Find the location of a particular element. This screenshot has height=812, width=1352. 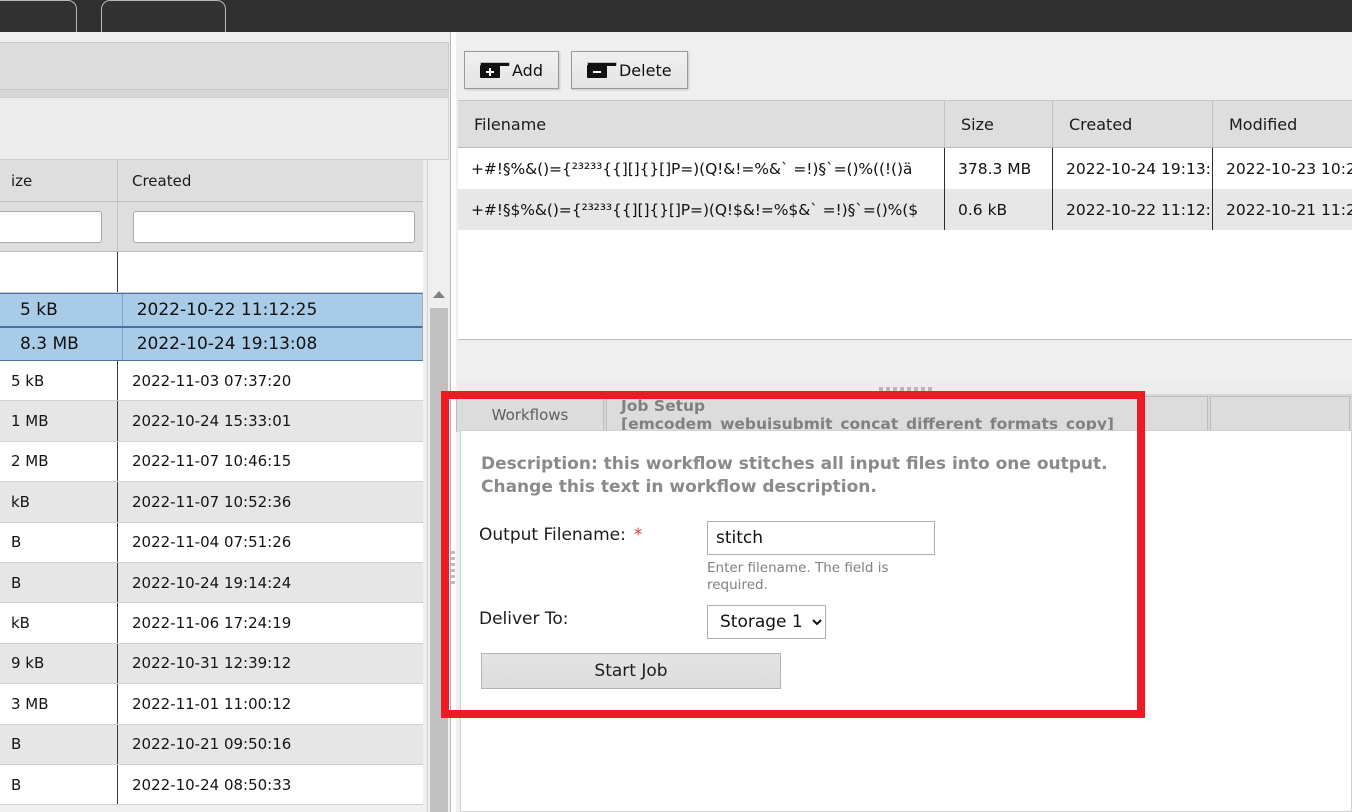

file-table-header: Filename Size Created Modified is located at coordinates (905, 124).